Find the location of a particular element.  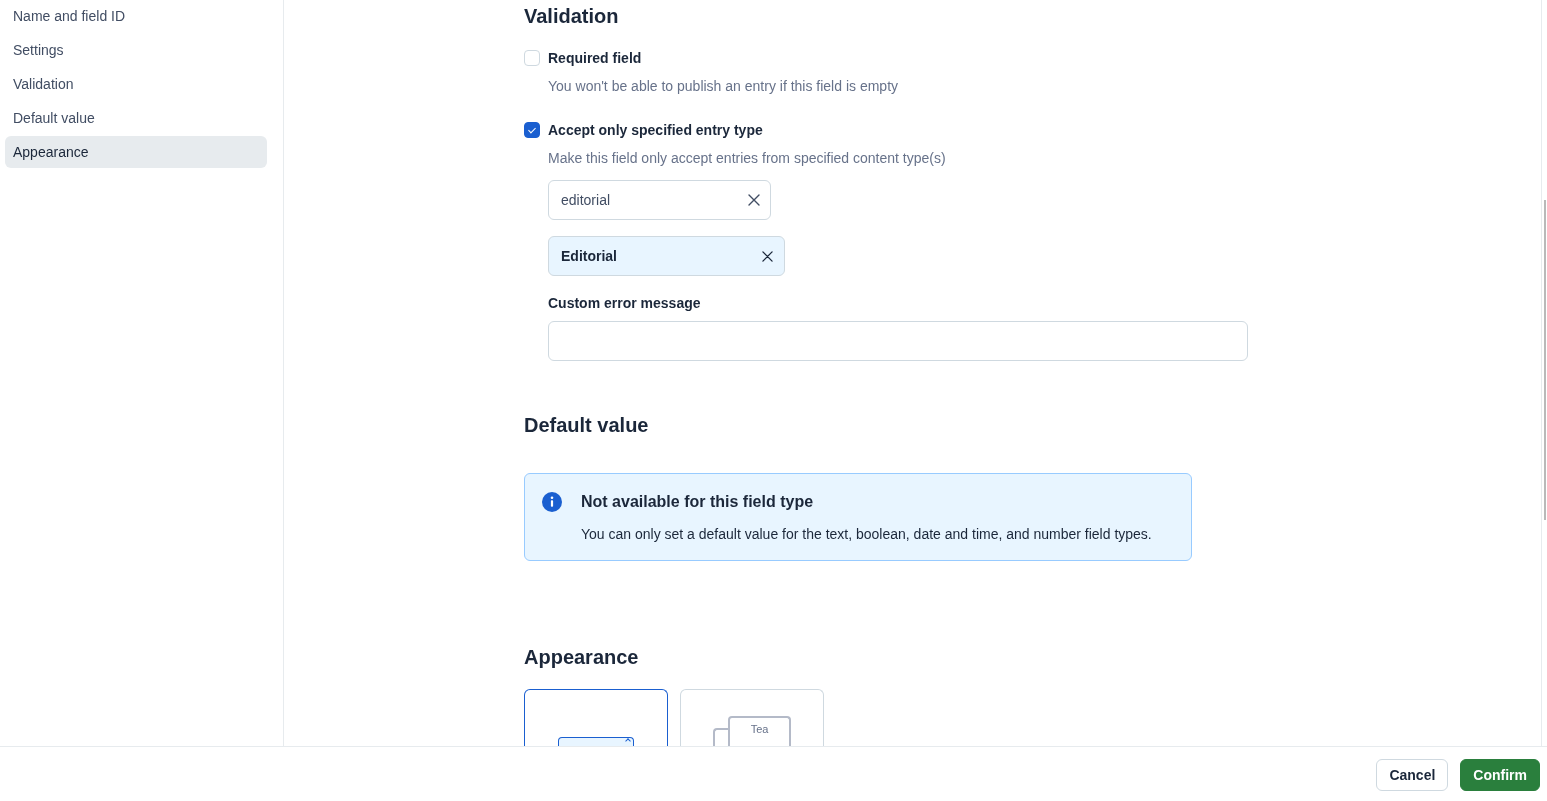

help-text: You won't be able to publish an entry if this field is empty is located at coordinates (723, 86).